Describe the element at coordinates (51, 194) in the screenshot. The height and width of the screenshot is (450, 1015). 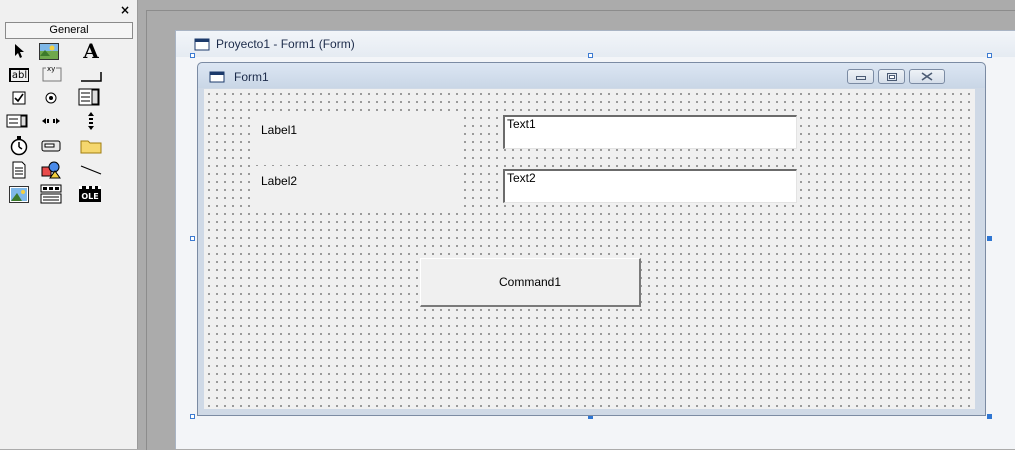
I see `data-icon` at that location.